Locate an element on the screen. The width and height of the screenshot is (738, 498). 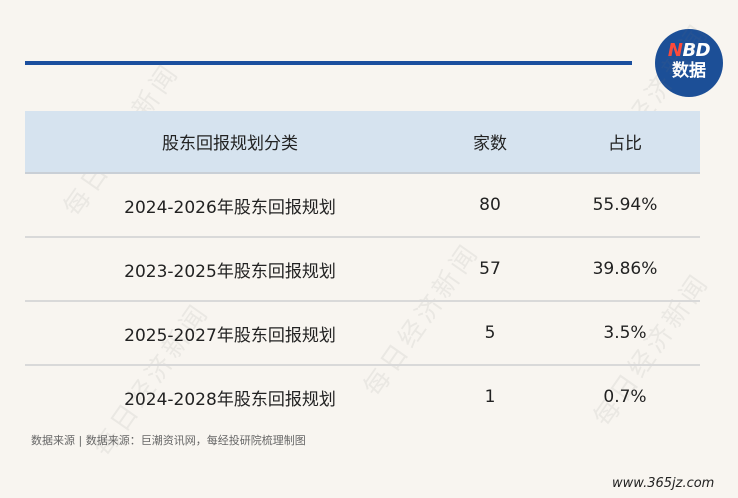
table-row: 2023-2025年股东回报规划 57 39.86% is located at coordinates (362, 270).